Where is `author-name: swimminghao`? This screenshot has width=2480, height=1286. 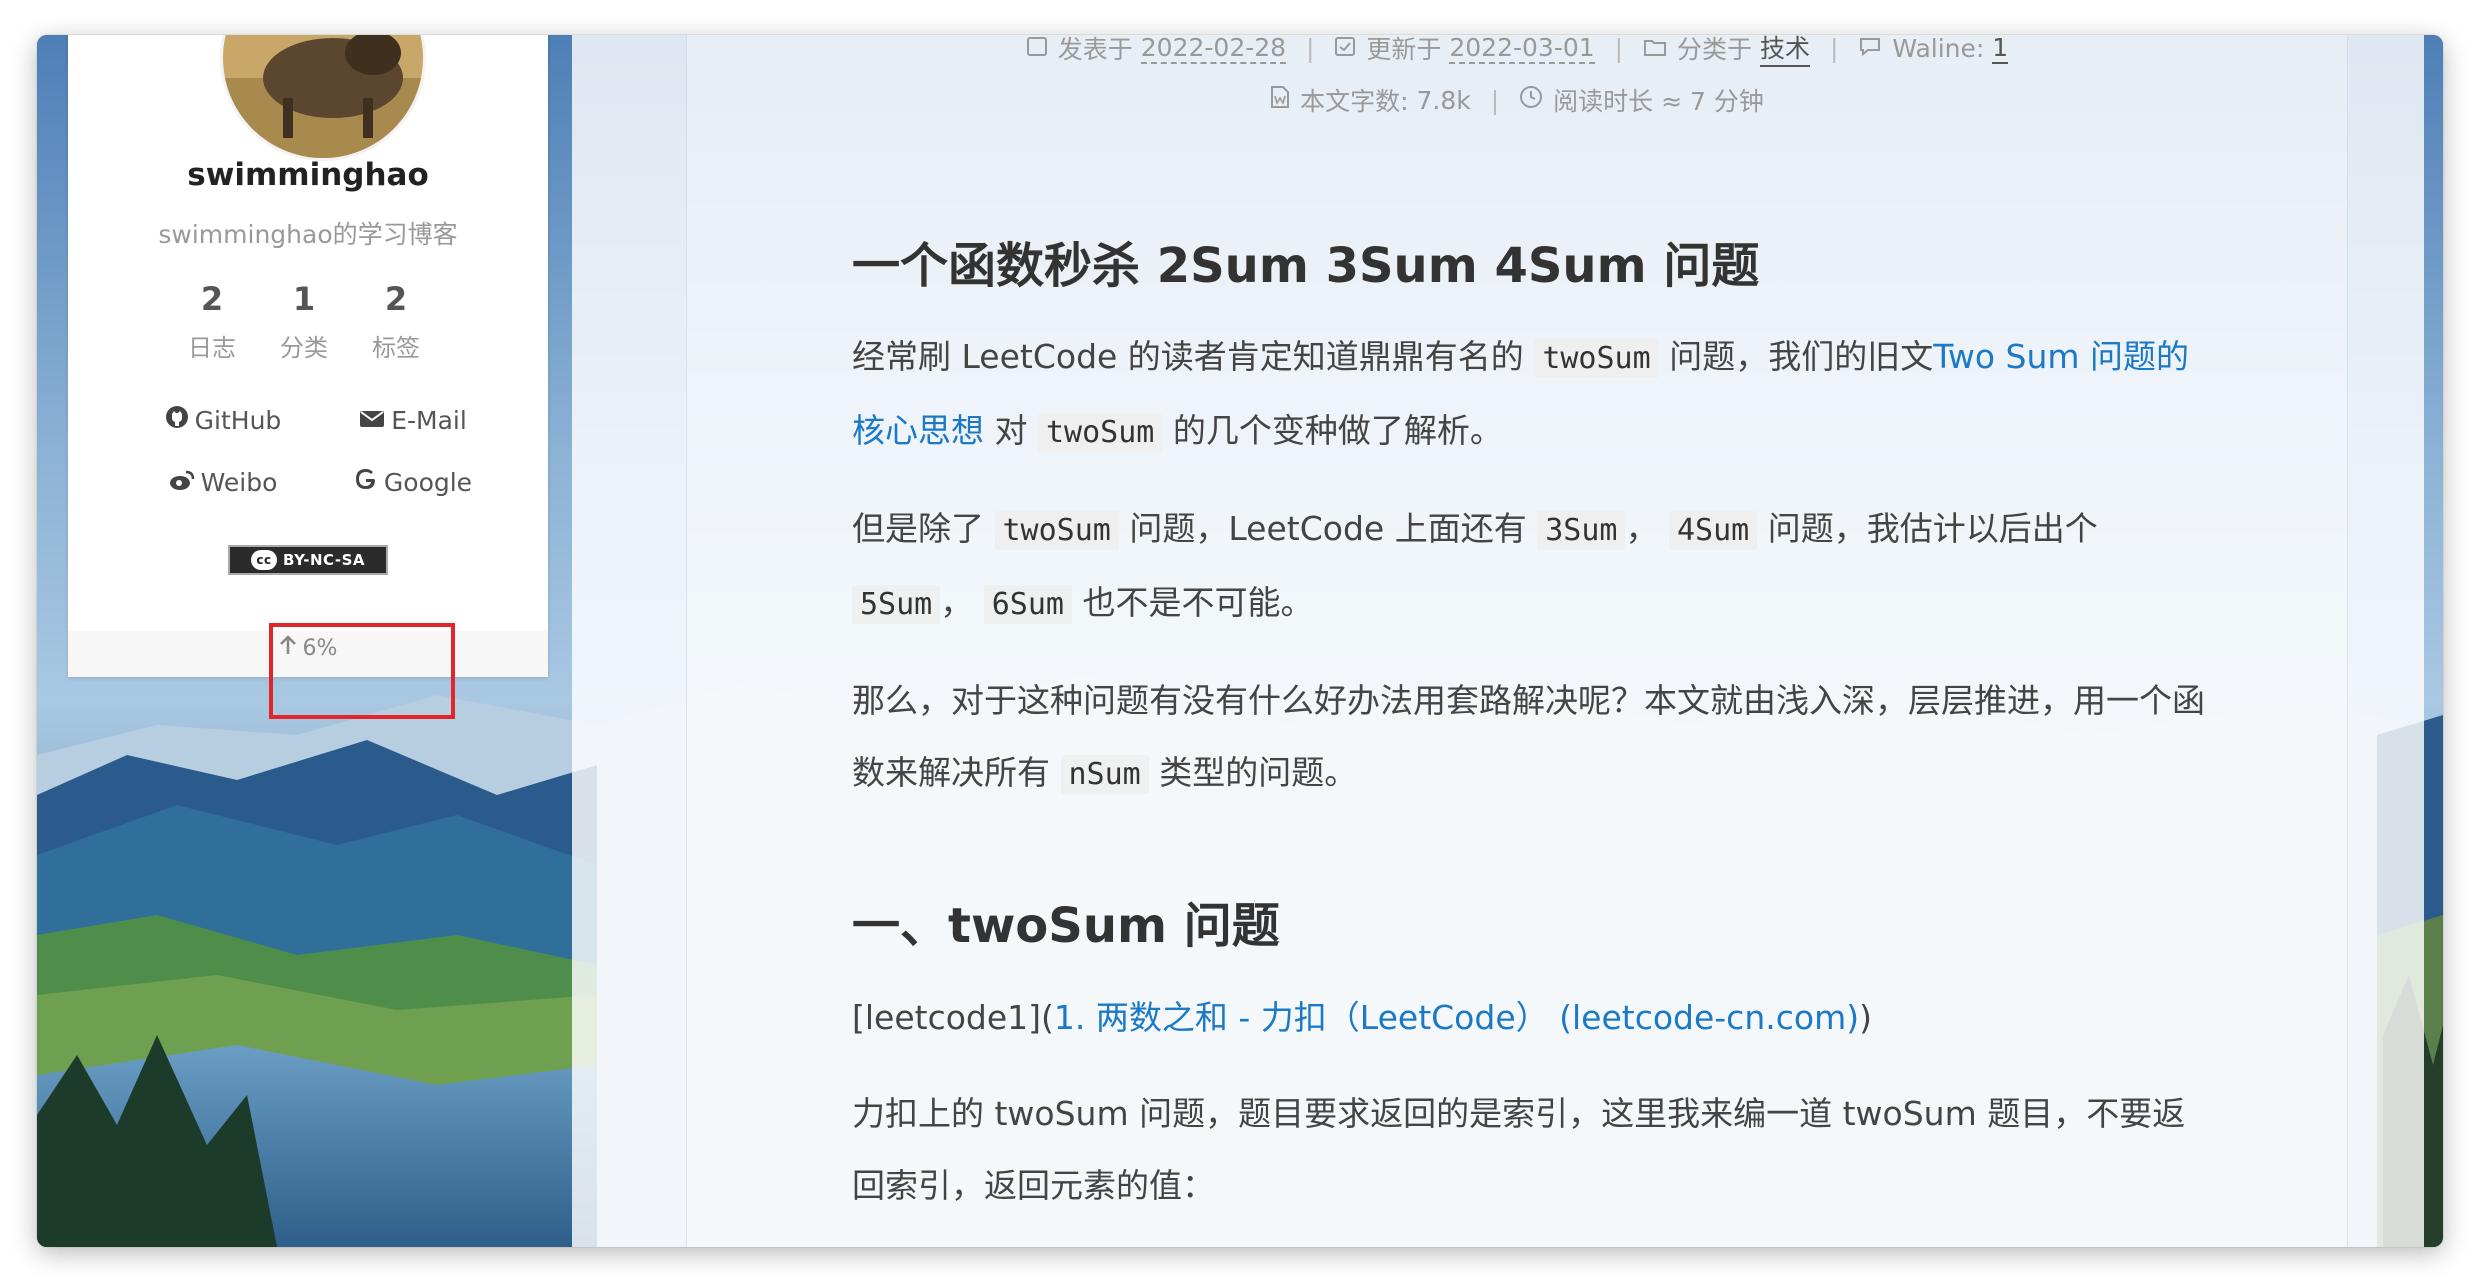 author-name: swimminghao is located at coordinates (308, 175).